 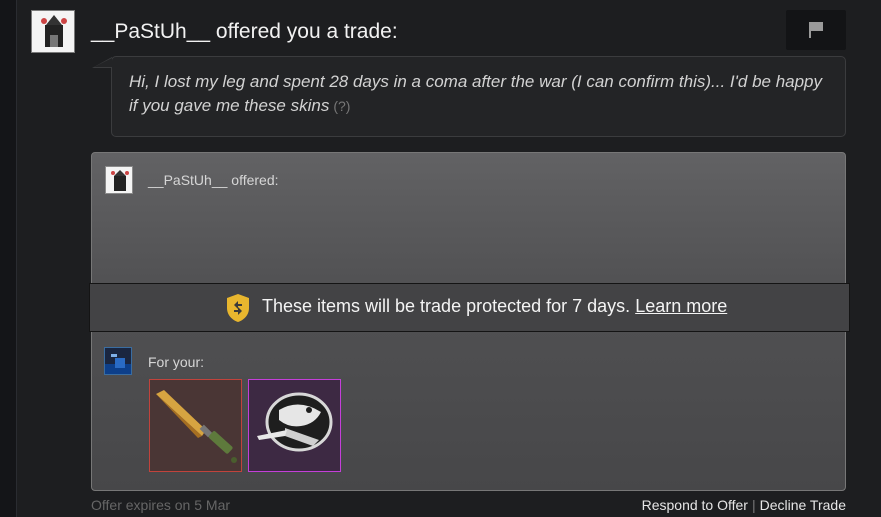 What do you see at coordinates (103, 62) in the screenshot?
I see `message-bubble-tail-inner` at bounding box center [103, 62].